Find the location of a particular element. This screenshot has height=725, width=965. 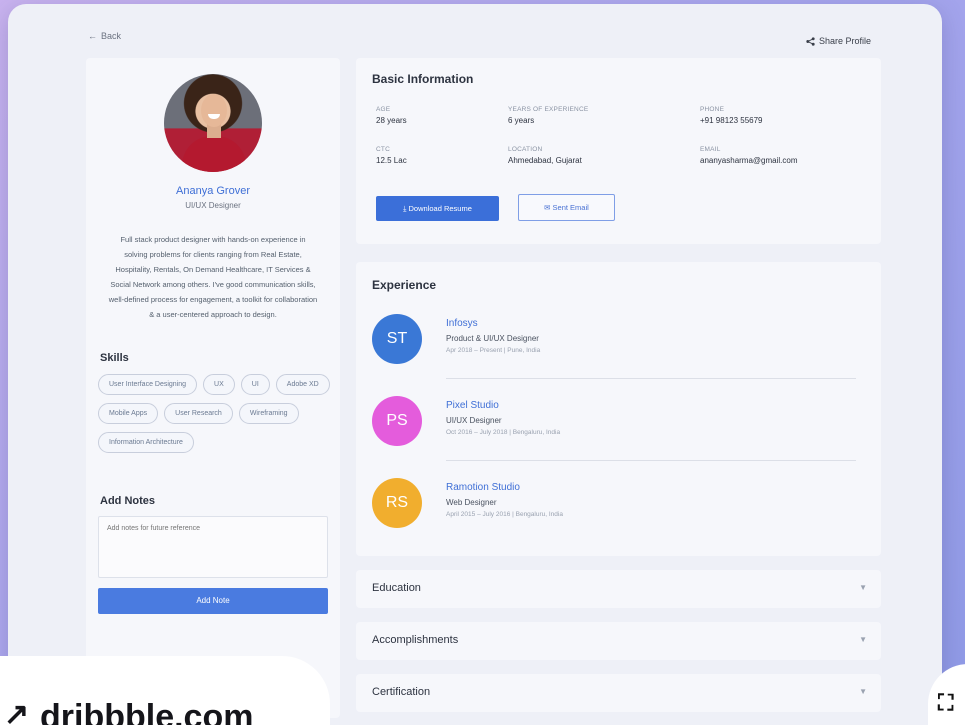

notes-heading: Add Notes is located at coordinates (127, 501).